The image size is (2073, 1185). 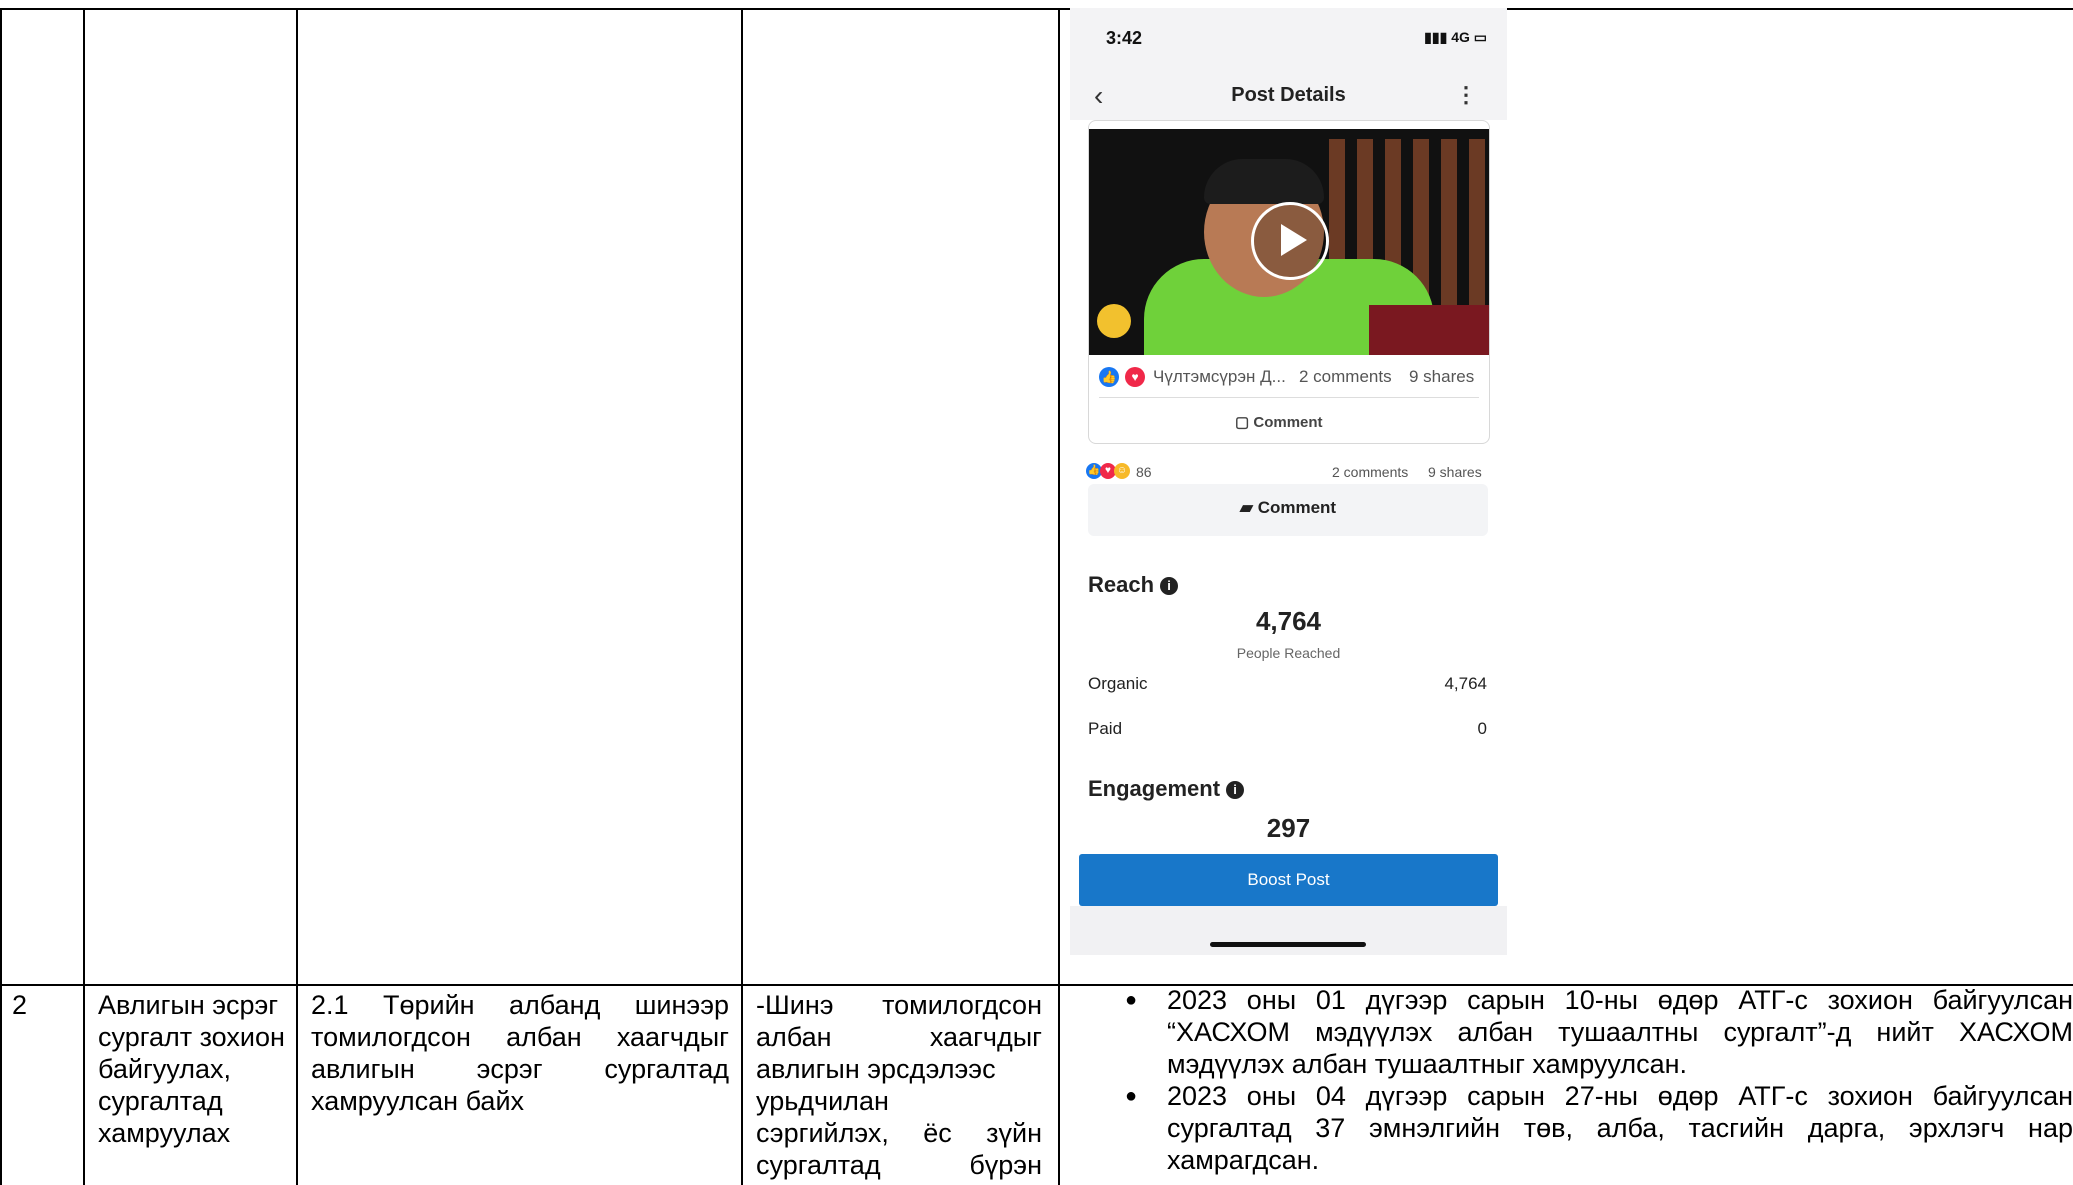 I want to click on home-bar, so click(x=1288, y=930).